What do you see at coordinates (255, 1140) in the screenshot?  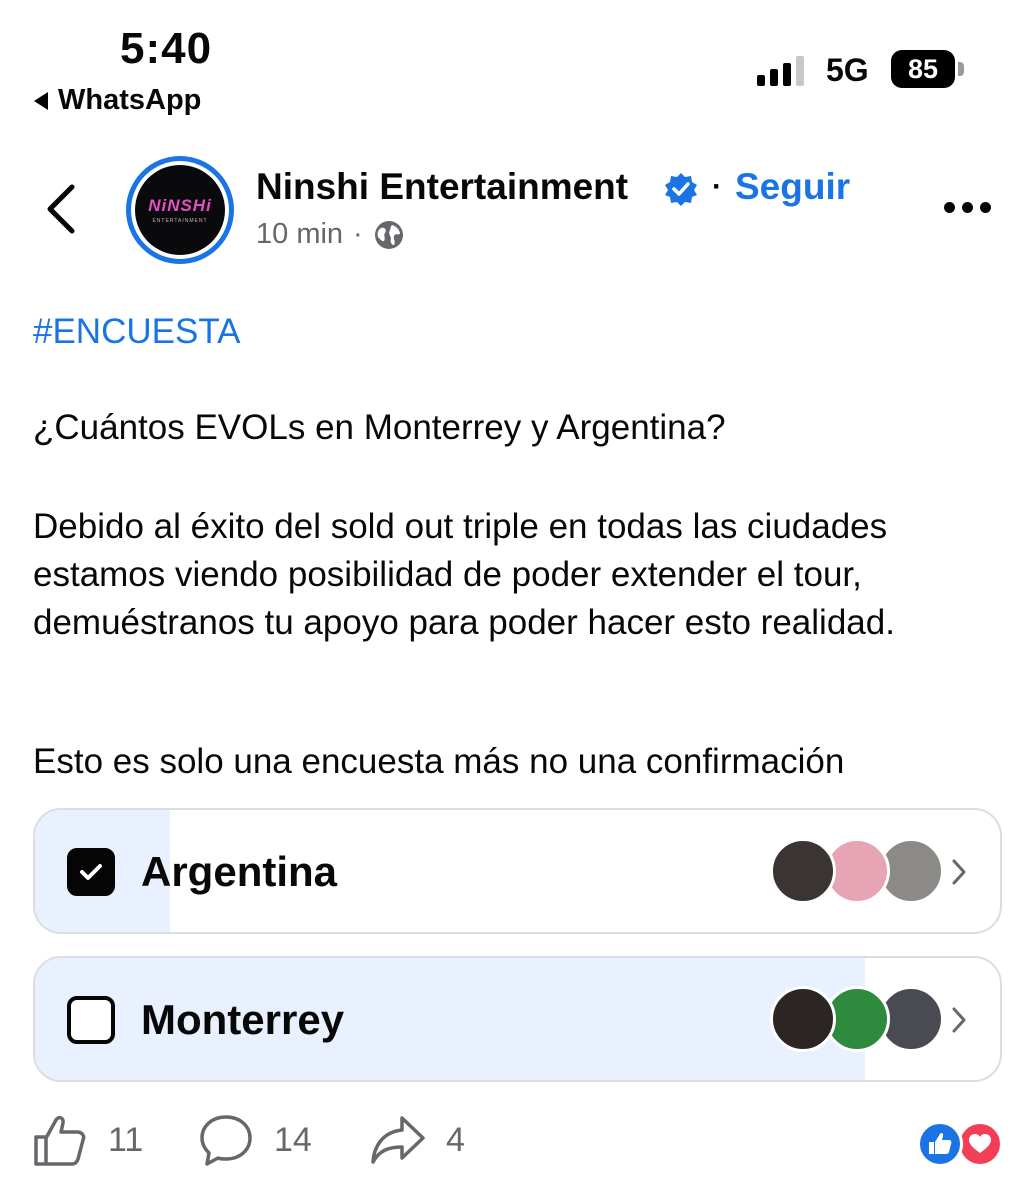 I see `comment-button: 14` at bounding box center [255, 1140].